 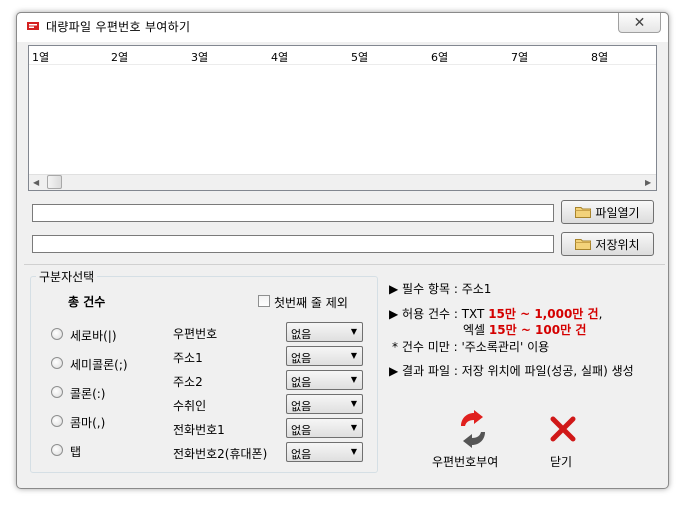 What do you see at coordinates (617, 212) in the screenshot?
I see `open-file-label: 파일열기` at bounding box center [617, 212].